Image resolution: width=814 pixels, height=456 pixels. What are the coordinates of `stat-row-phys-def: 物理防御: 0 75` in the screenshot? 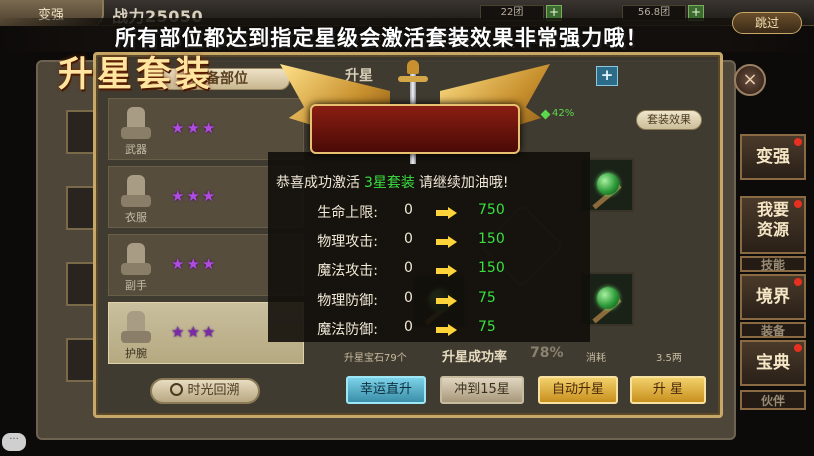 It's located at (429, 301).